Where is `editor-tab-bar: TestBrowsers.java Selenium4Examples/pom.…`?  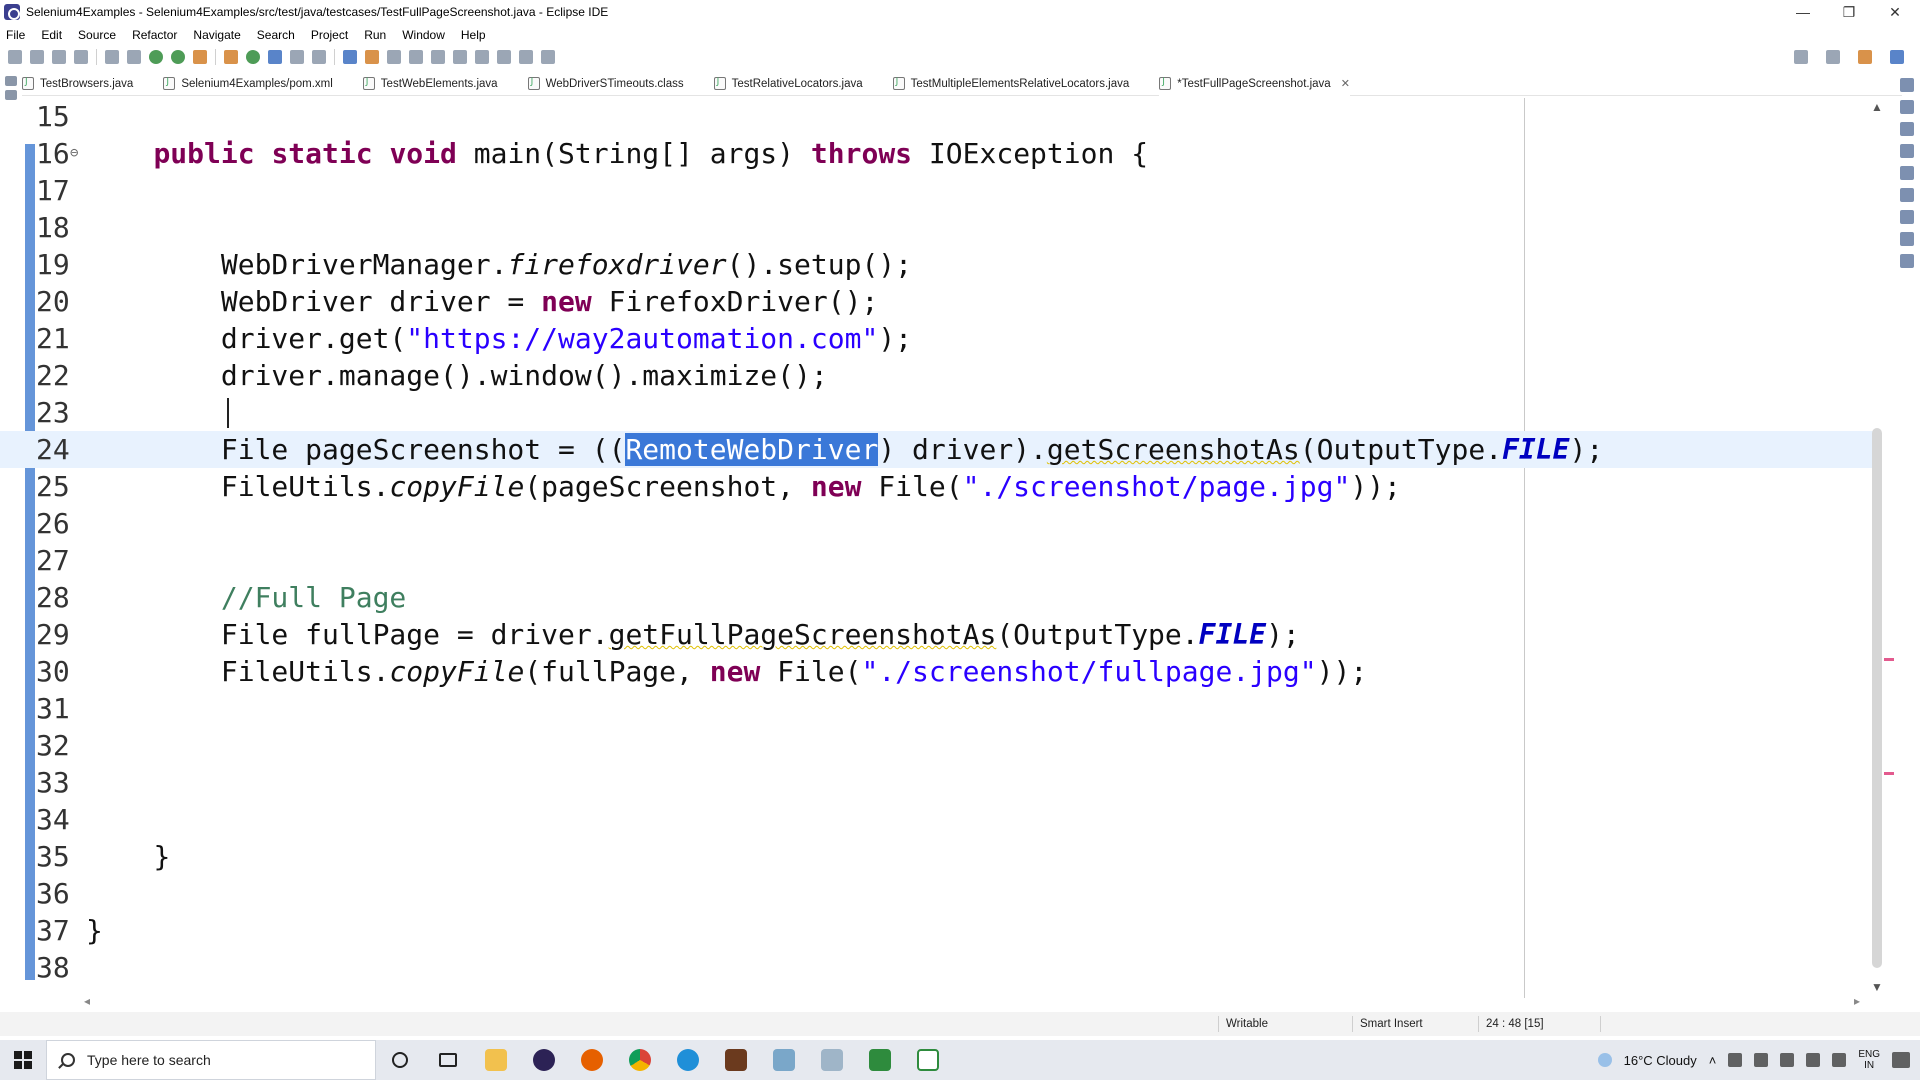 editor-tab-bar: TestBrowsers.java Selenium4Examples/pom.… is located at coordinates (962, 83).